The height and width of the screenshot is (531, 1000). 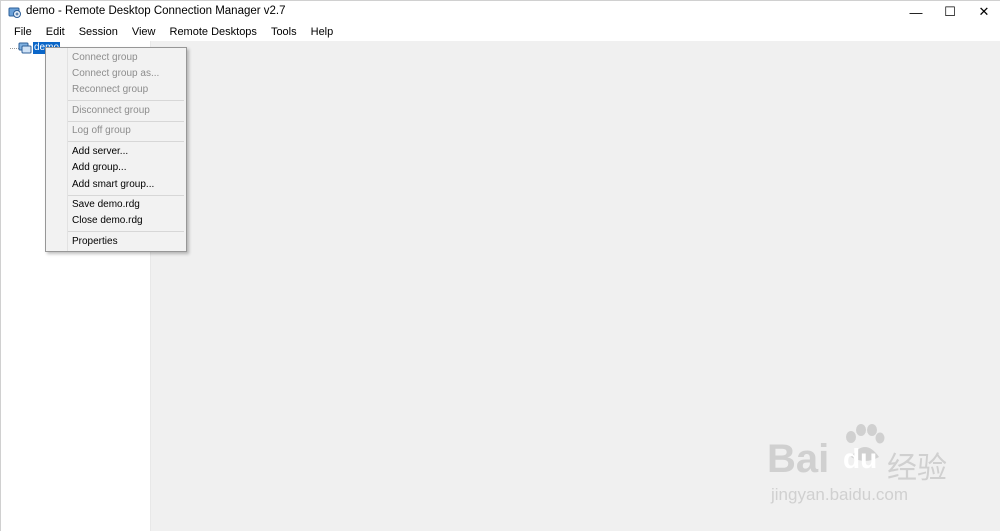 What do you see at coordinates (917, 468) in the screenshot?
I see `watermark-brand-cn: 经验` at bounding box center [917, 468].